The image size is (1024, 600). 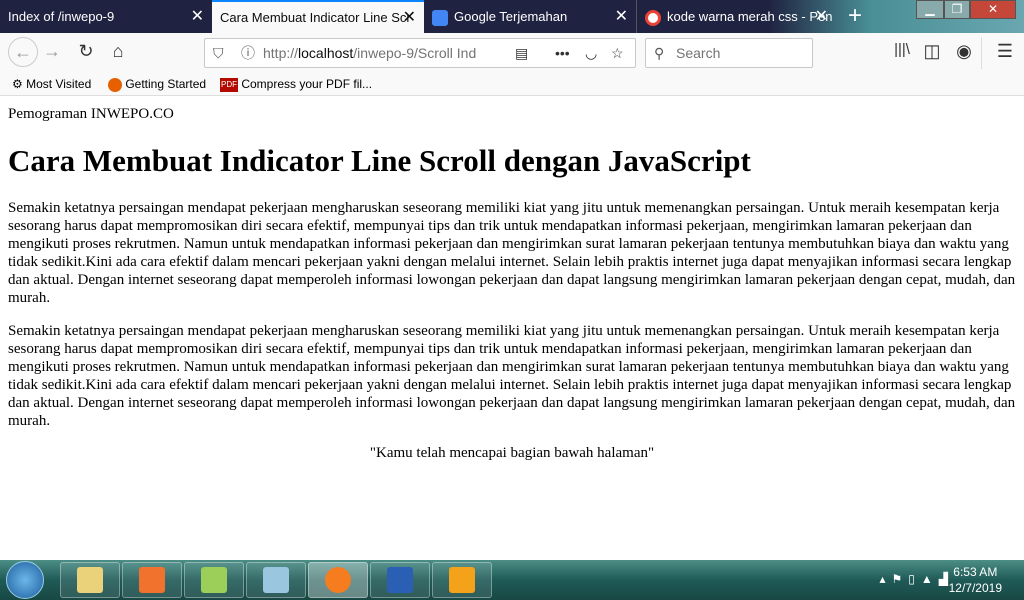 What do you see at coordinates (51, 84) in the screenshot?
I see `bookmark-most-visited: ⚙ Most Visited` at bounding box center [51, 84].